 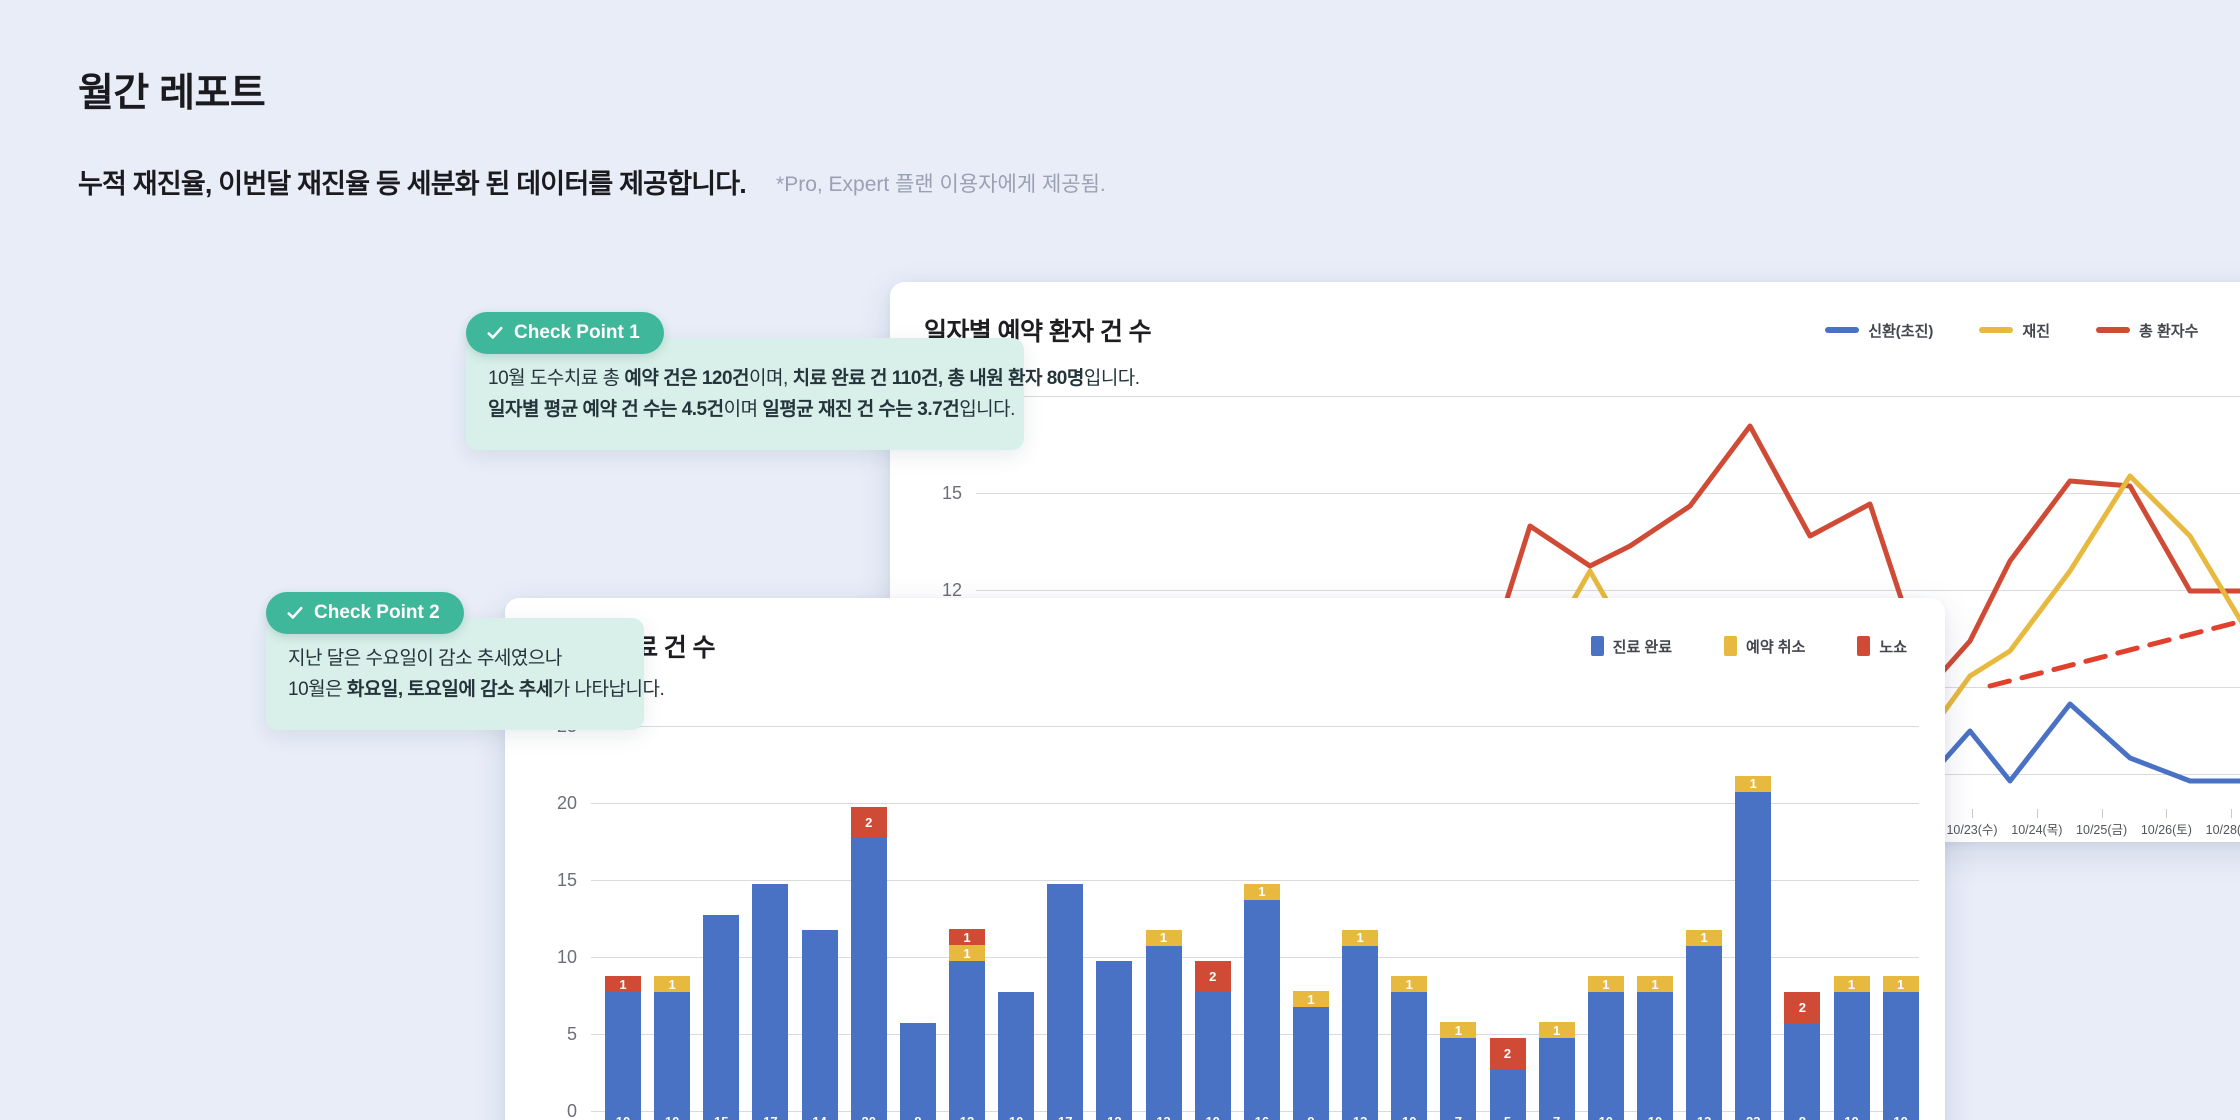 I want to click on x-tick: 10/24(목), so click(x=2036, y=823).